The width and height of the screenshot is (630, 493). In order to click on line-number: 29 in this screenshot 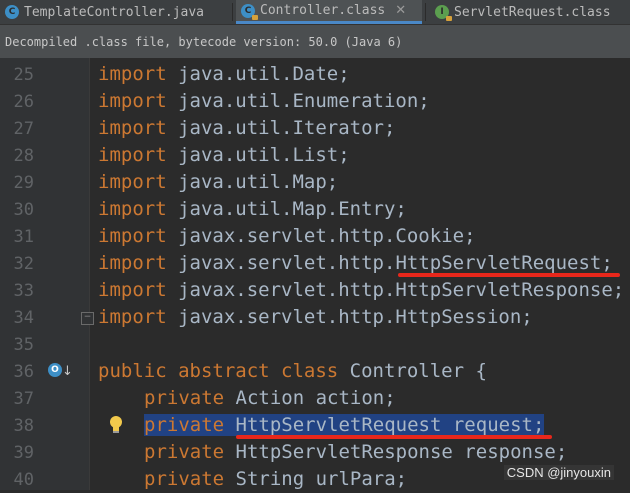, I will do `click(23, 183)`.